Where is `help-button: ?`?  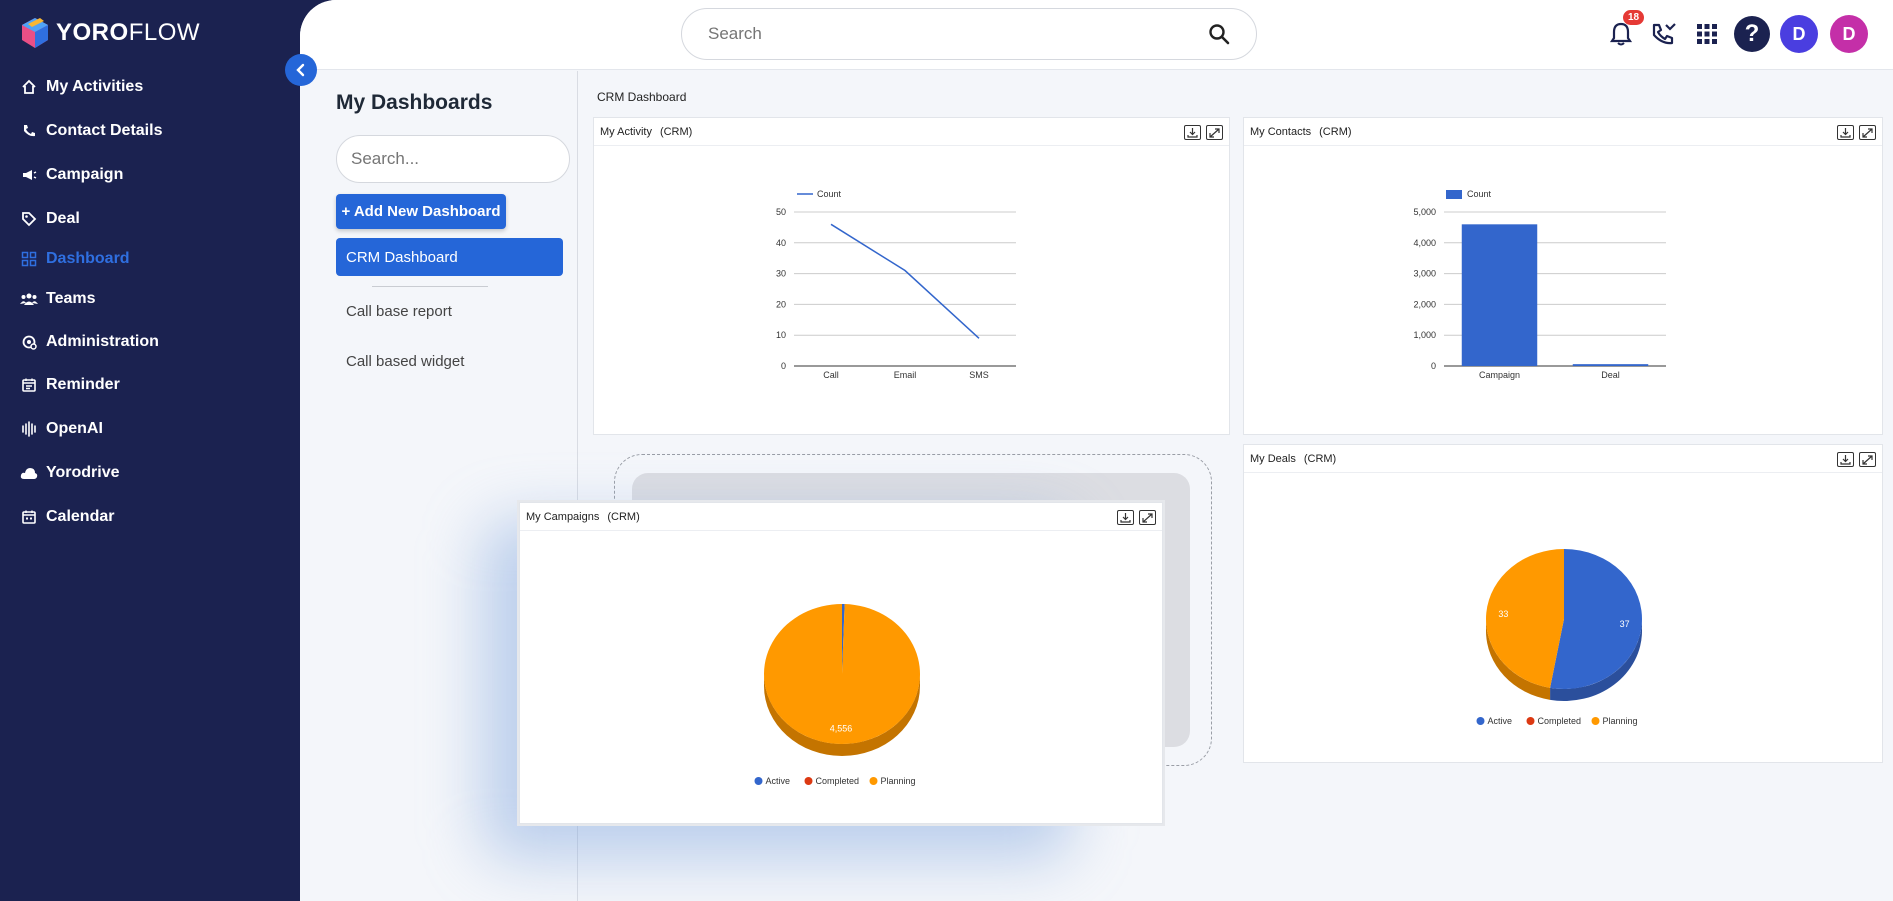
help-button: ? is located at coordinates (1752, 34).